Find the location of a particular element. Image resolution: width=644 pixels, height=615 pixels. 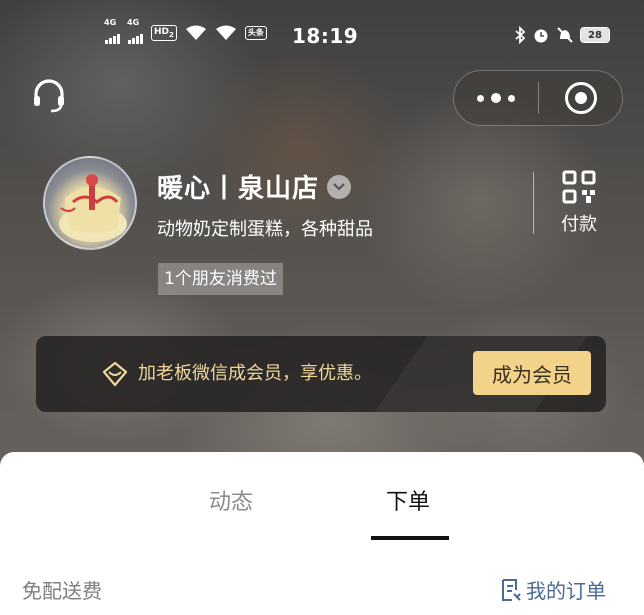

order-list-icon is located at coordinates (511, 589).